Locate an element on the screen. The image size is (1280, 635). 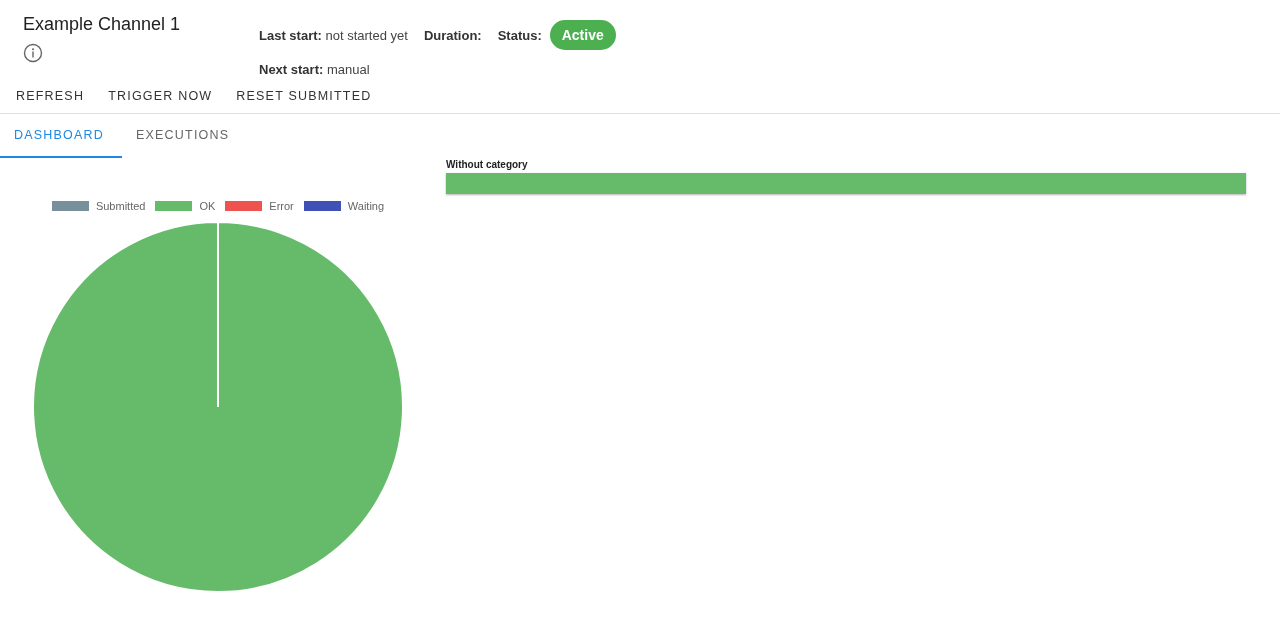
legend-label: Waiting is located at coordinates (366, 206).